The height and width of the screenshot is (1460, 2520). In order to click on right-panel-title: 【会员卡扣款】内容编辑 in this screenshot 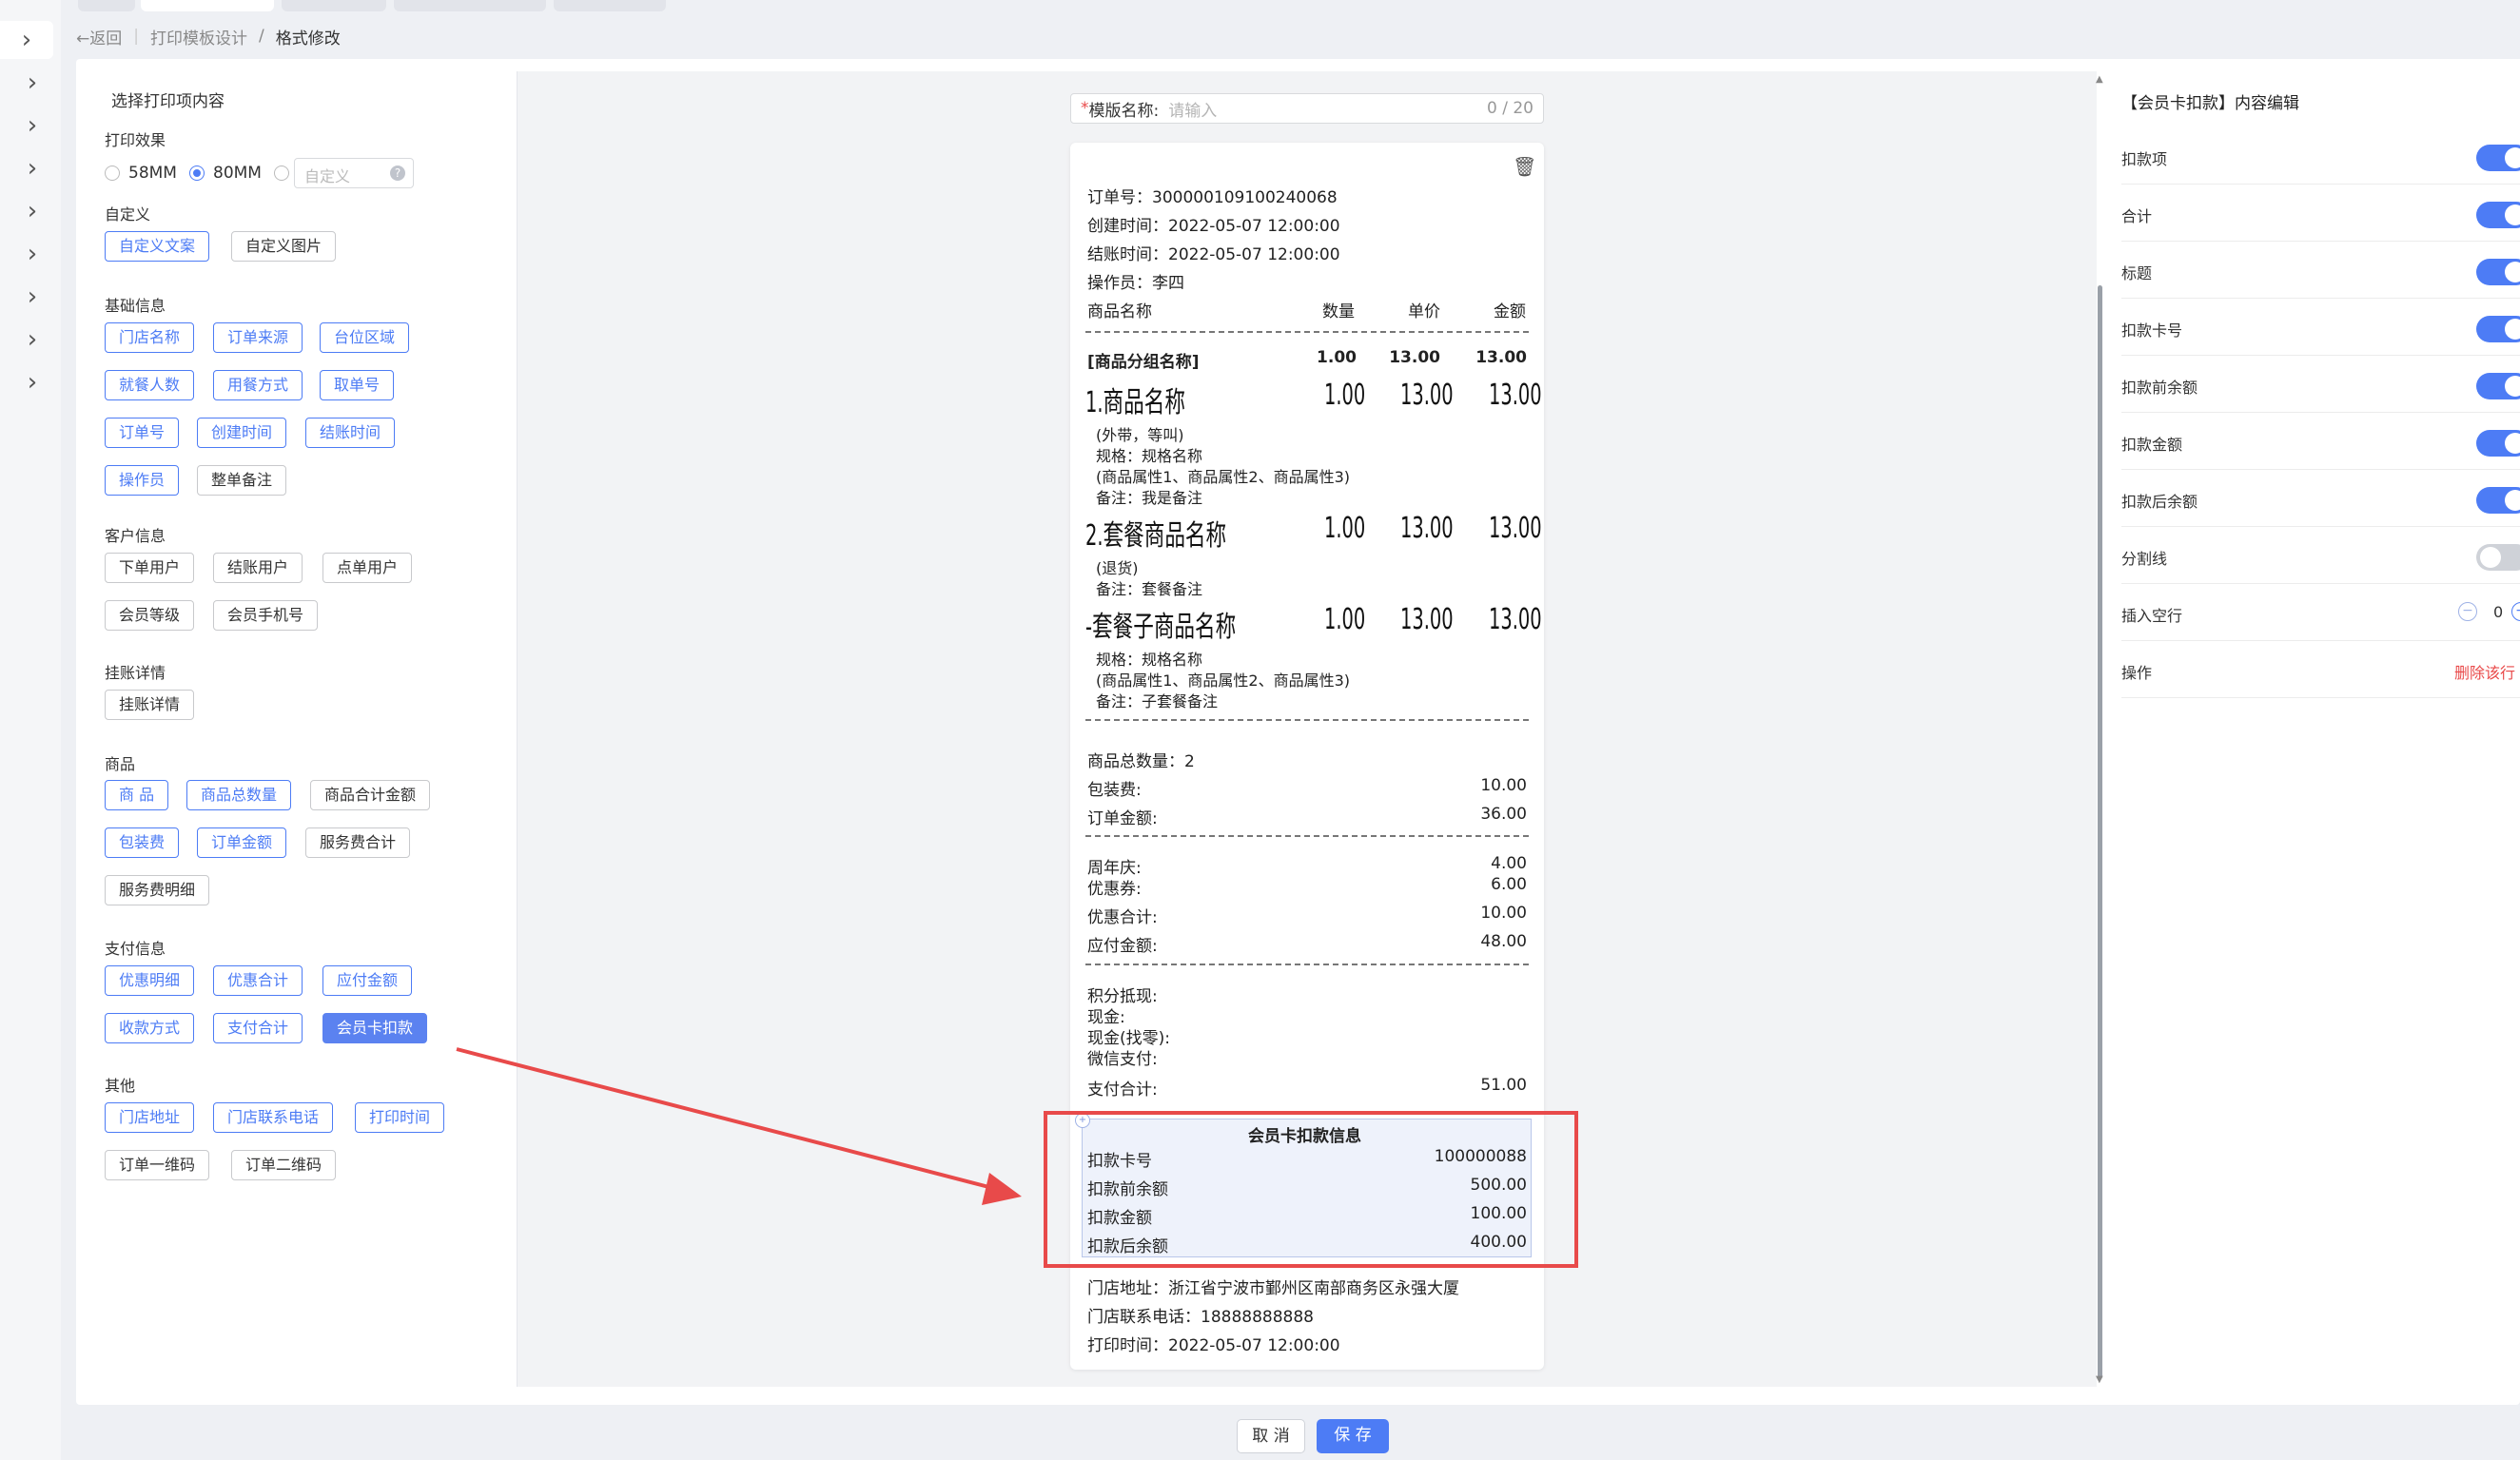, I will do `click(2210, 103)`.